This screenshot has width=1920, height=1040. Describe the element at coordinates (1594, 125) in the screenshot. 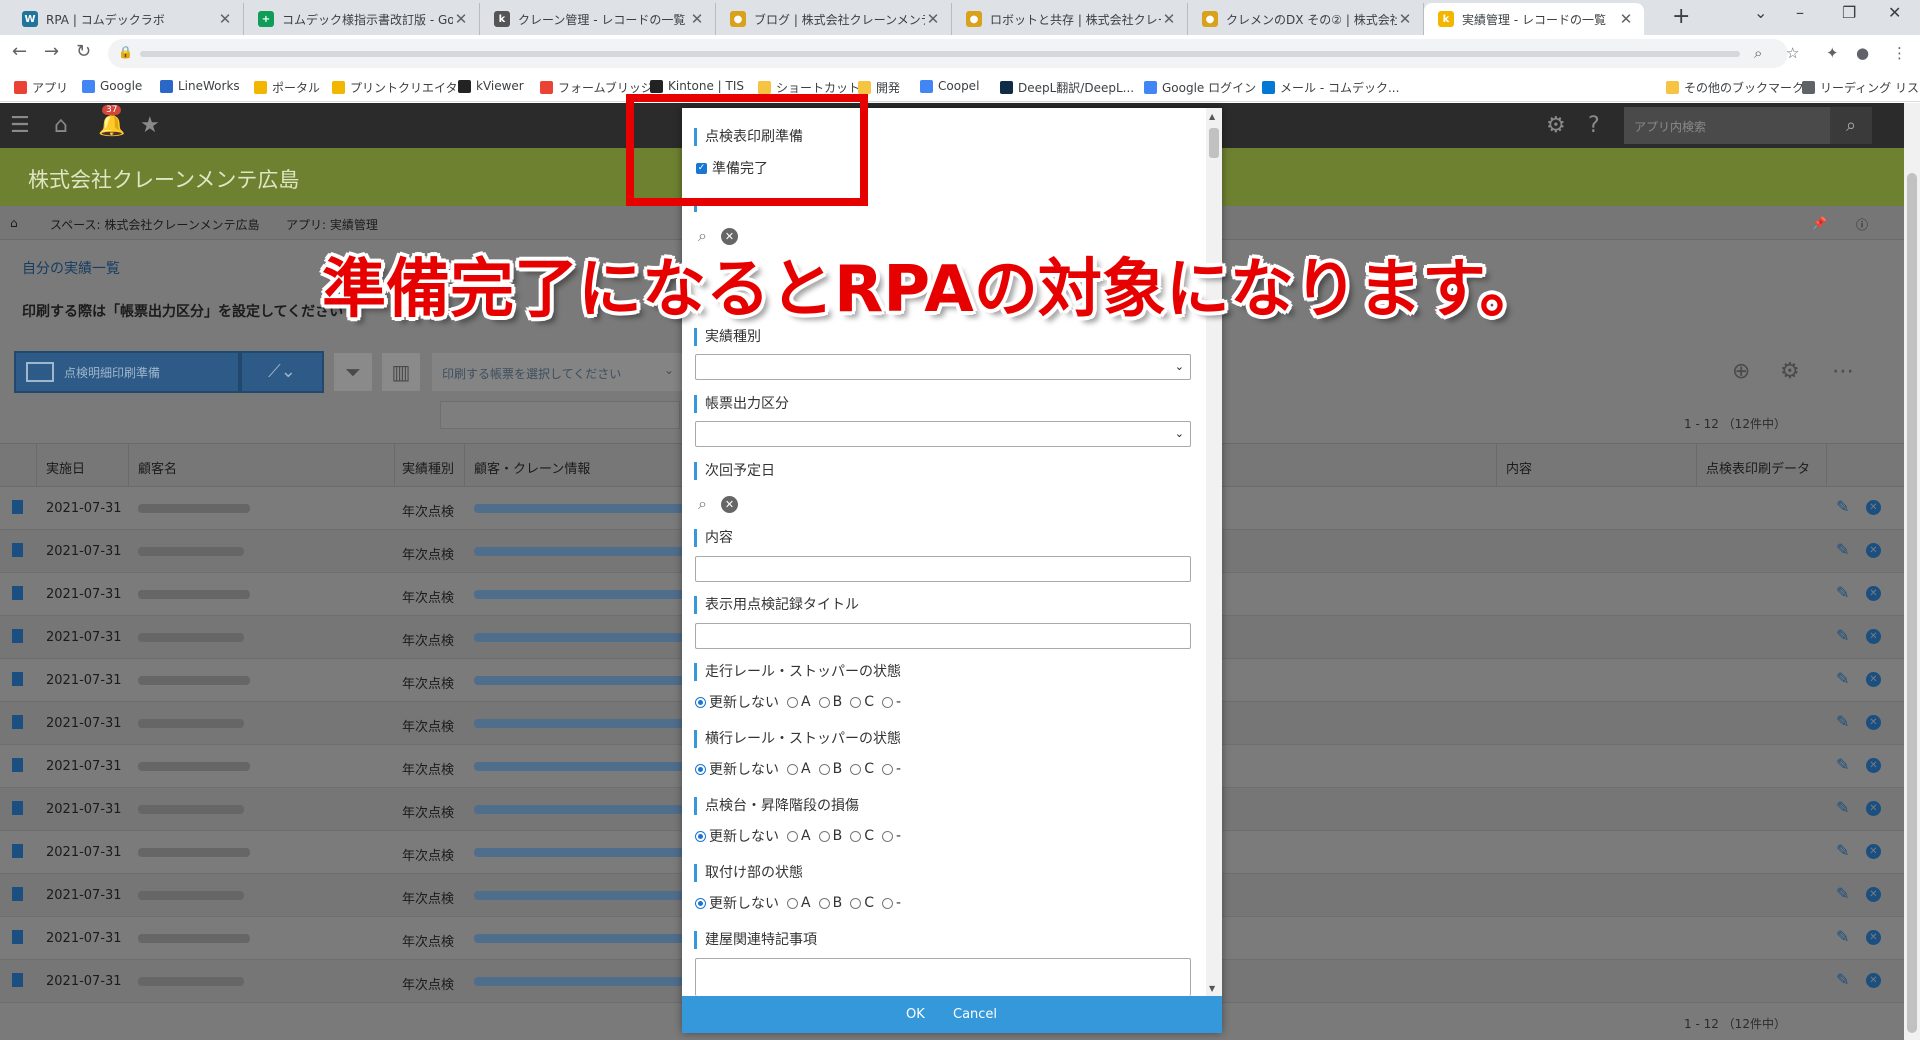

I see `help-icon: ?` at that location.